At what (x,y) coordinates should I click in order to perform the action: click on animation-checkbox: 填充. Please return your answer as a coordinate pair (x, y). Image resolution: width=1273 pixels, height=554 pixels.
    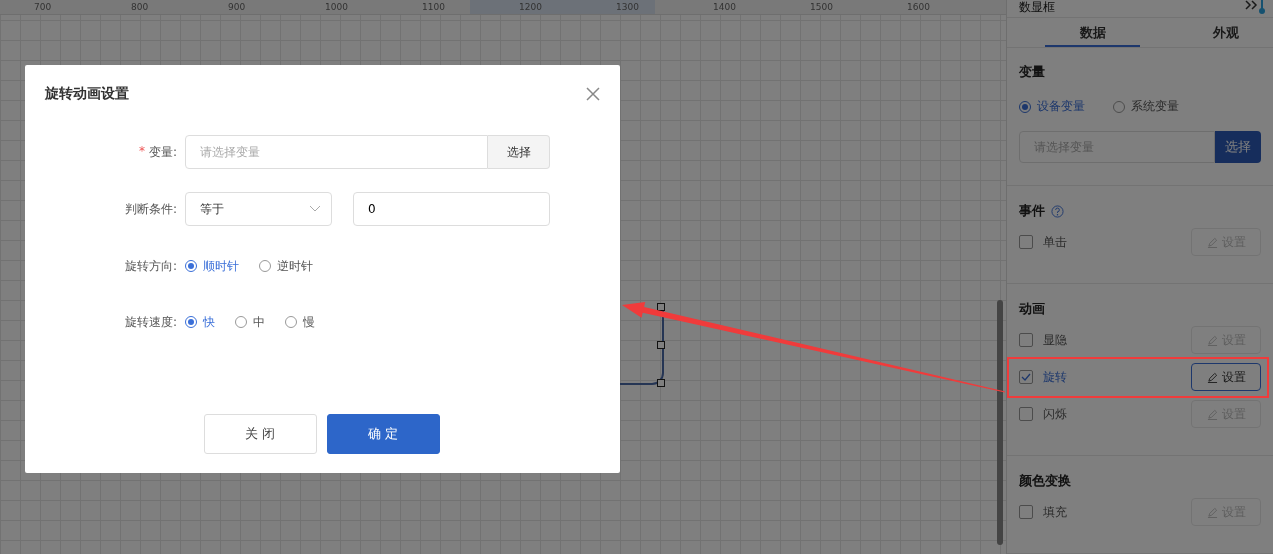
    Looking at the image, I should click on (1043, 512).